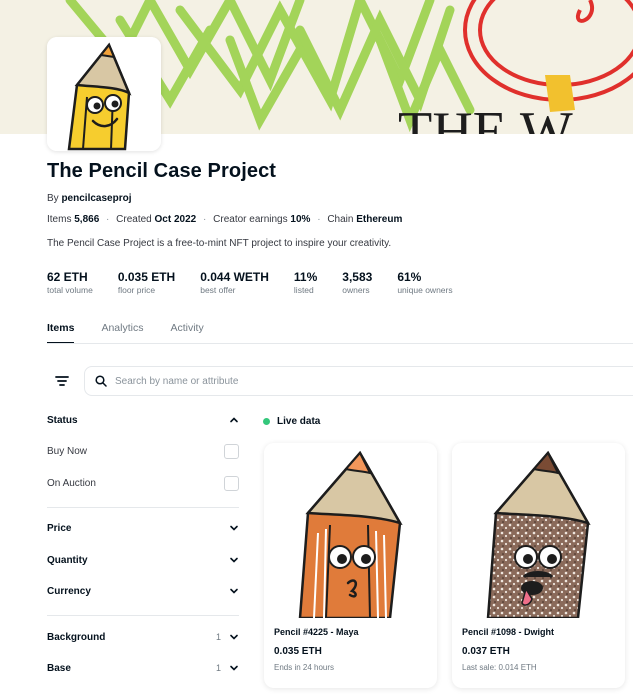 Image resolution: width=633 pixels, height=698 pixels. Describe the element at coordinates (409, 277) in the screenshot. I see `stat-value: 61%` at that location.